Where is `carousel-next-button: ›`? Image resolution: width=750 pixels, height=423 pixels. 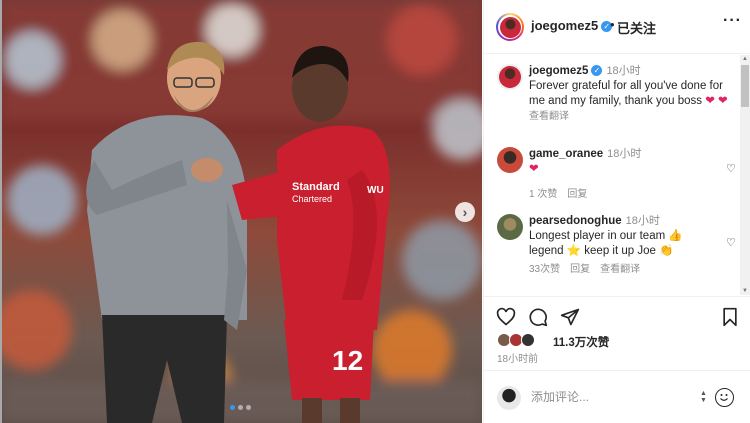
carousel-next-button: › is located at coordinates (465, 212).